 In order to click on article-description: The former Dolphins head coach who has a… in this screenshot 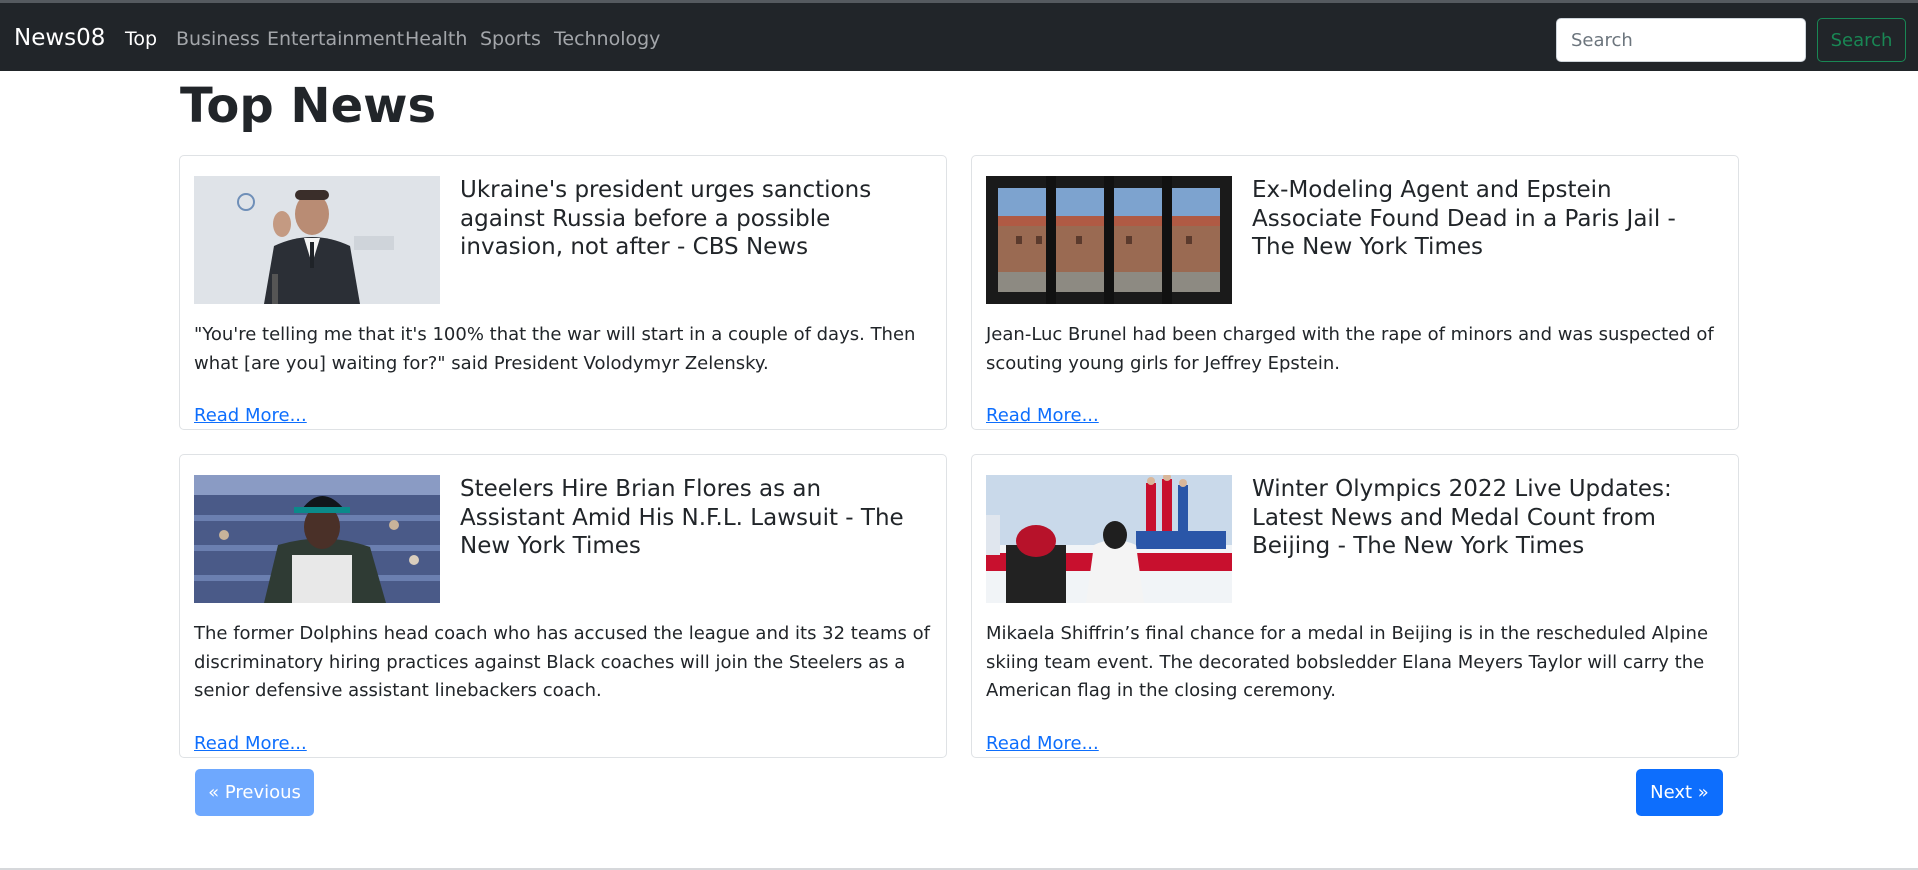, I will do `click(562, 662)`.